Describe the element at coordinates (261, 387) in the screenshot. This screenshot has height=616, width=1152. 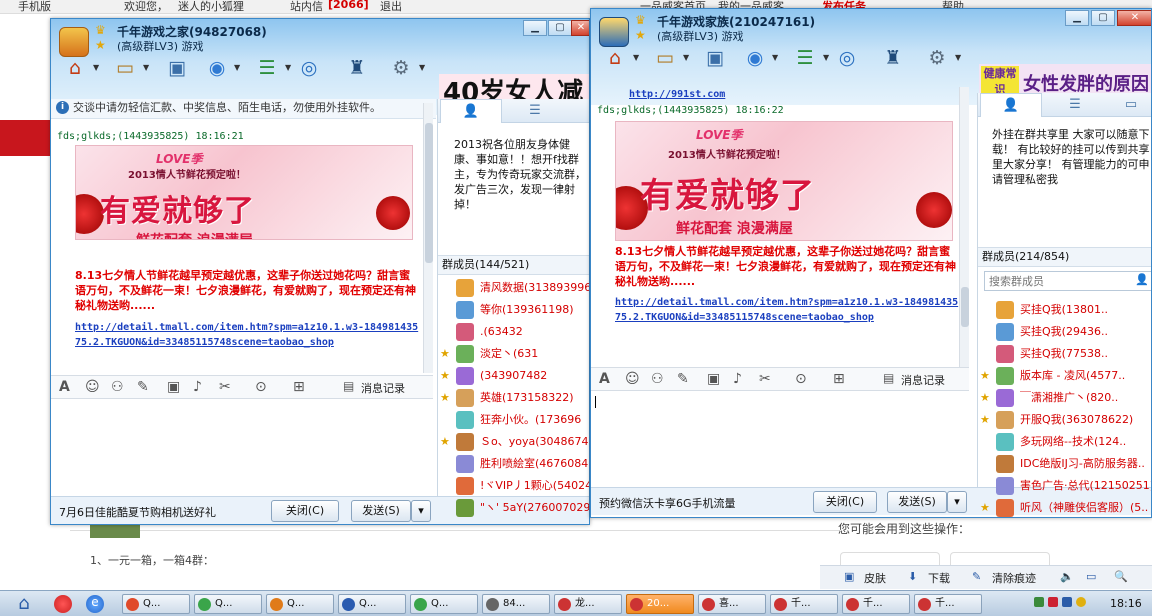
I see `shortcut-icon: ⊙` at that location.